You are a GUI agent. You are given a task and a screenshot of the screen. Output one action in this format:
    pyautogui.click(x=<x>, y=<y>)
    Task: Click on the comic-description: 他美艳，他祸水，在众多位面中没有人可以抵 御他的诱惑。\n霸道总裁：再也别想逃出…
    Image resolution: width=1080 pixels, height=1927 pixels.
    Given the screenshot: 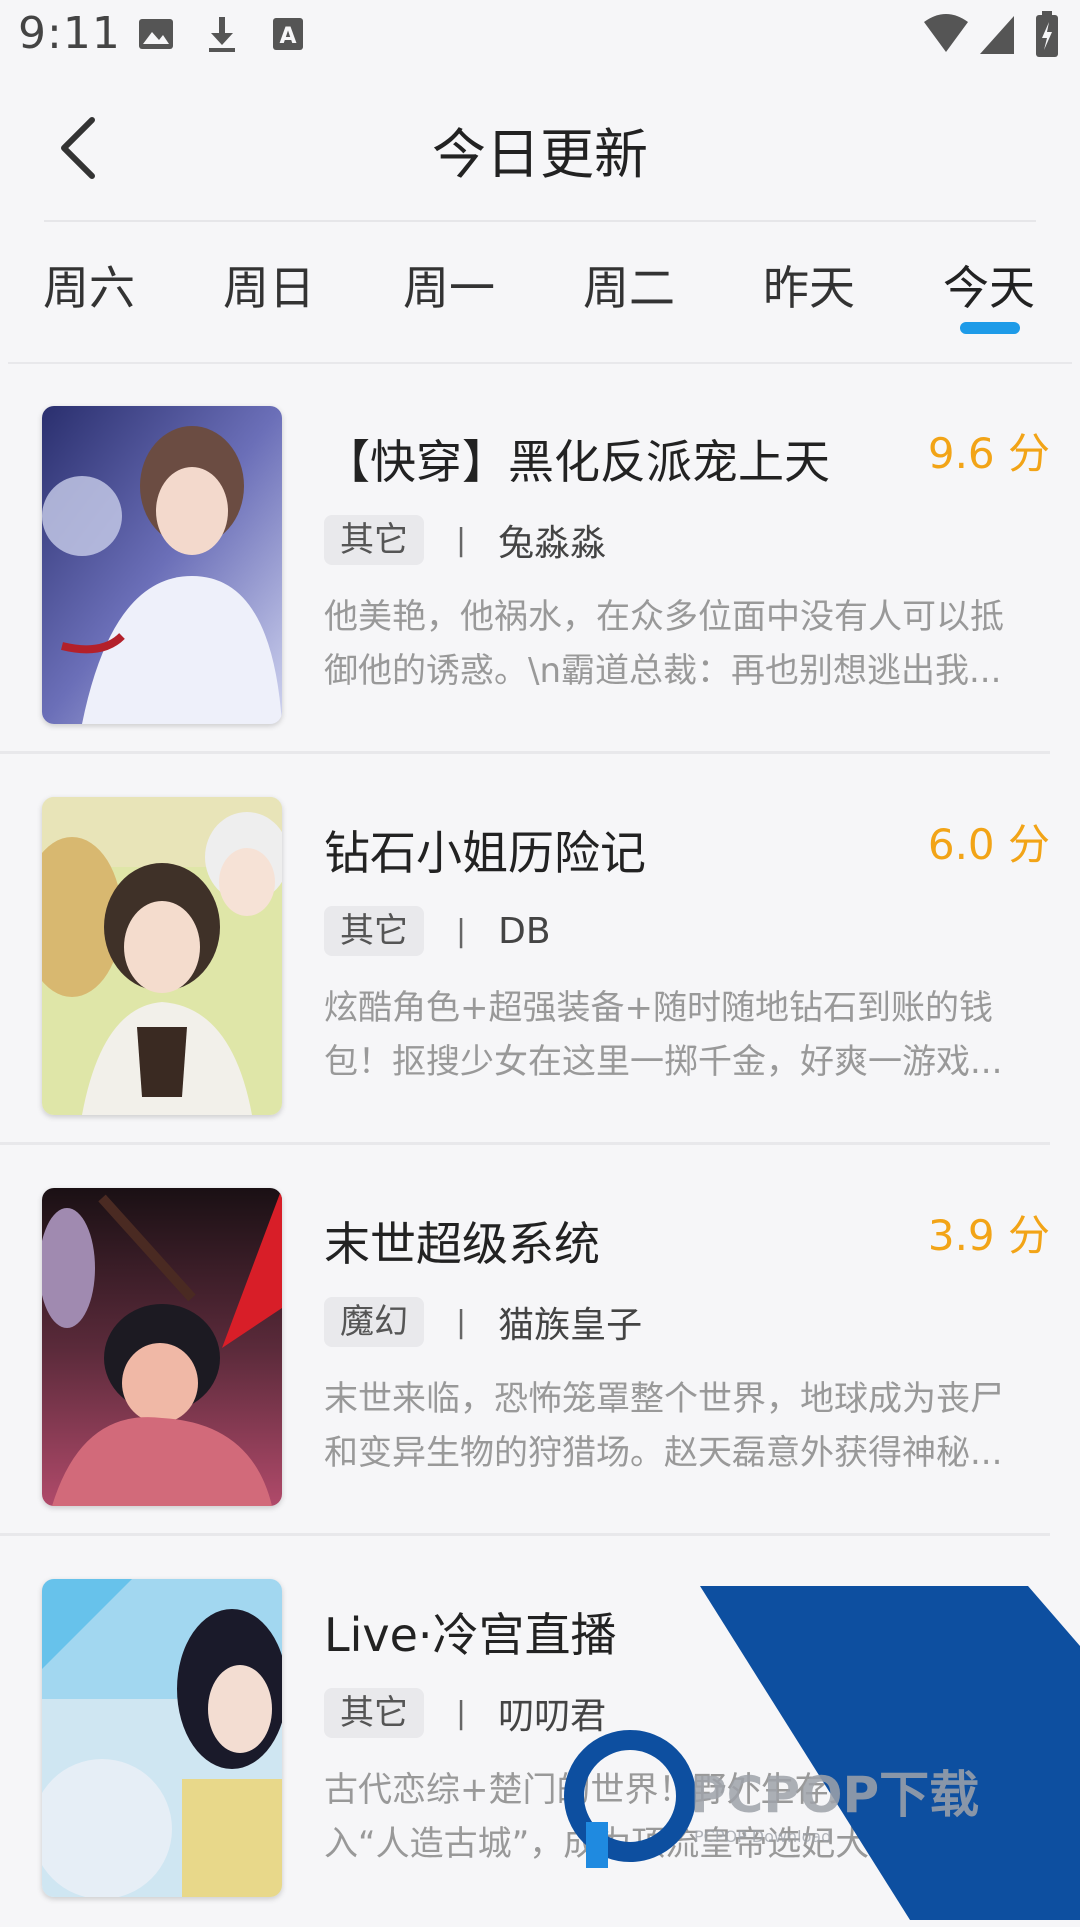 What is the action you would take?
    pyautogui.click(x=664, y=644)
    